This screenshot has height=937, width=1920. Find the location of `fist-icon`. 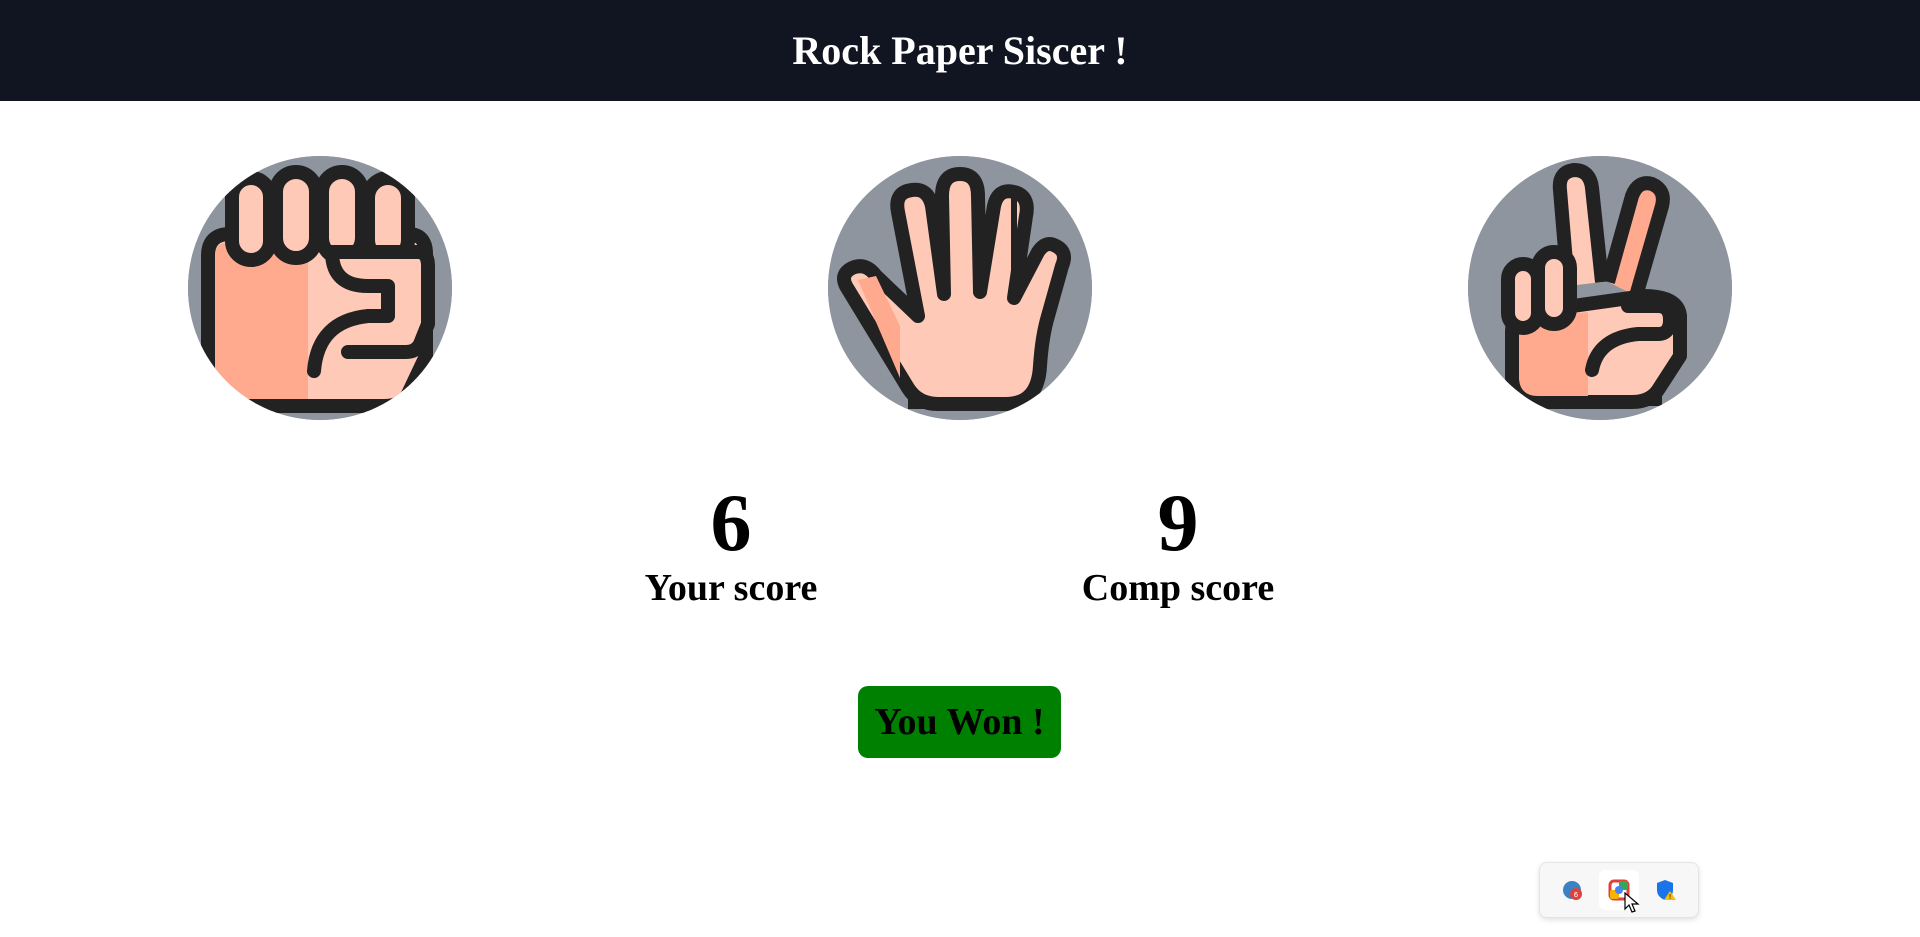

fist-icon is located at coordinates (320, 288).